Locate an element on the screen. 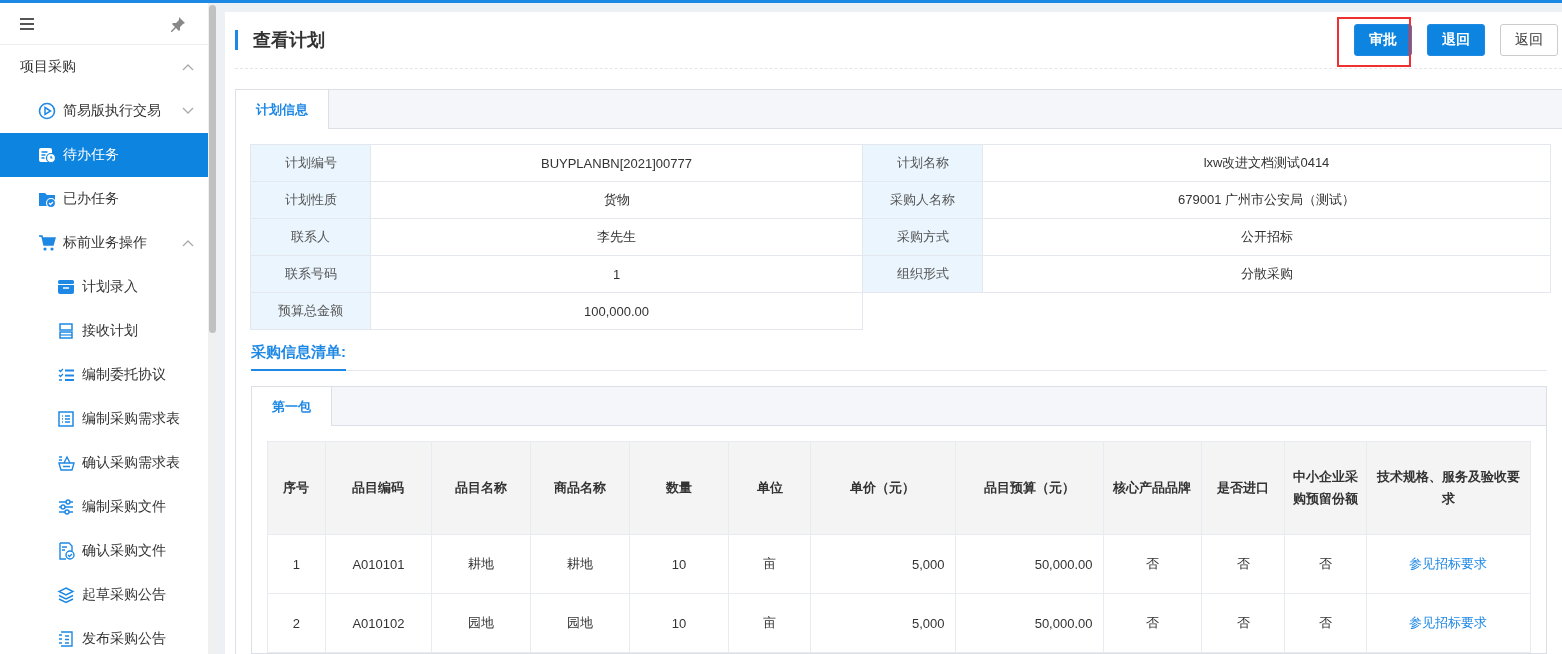 The height and width of the screenshot is (654, 1562). field-label: 计划性质 is located at coordinates (310, 200).